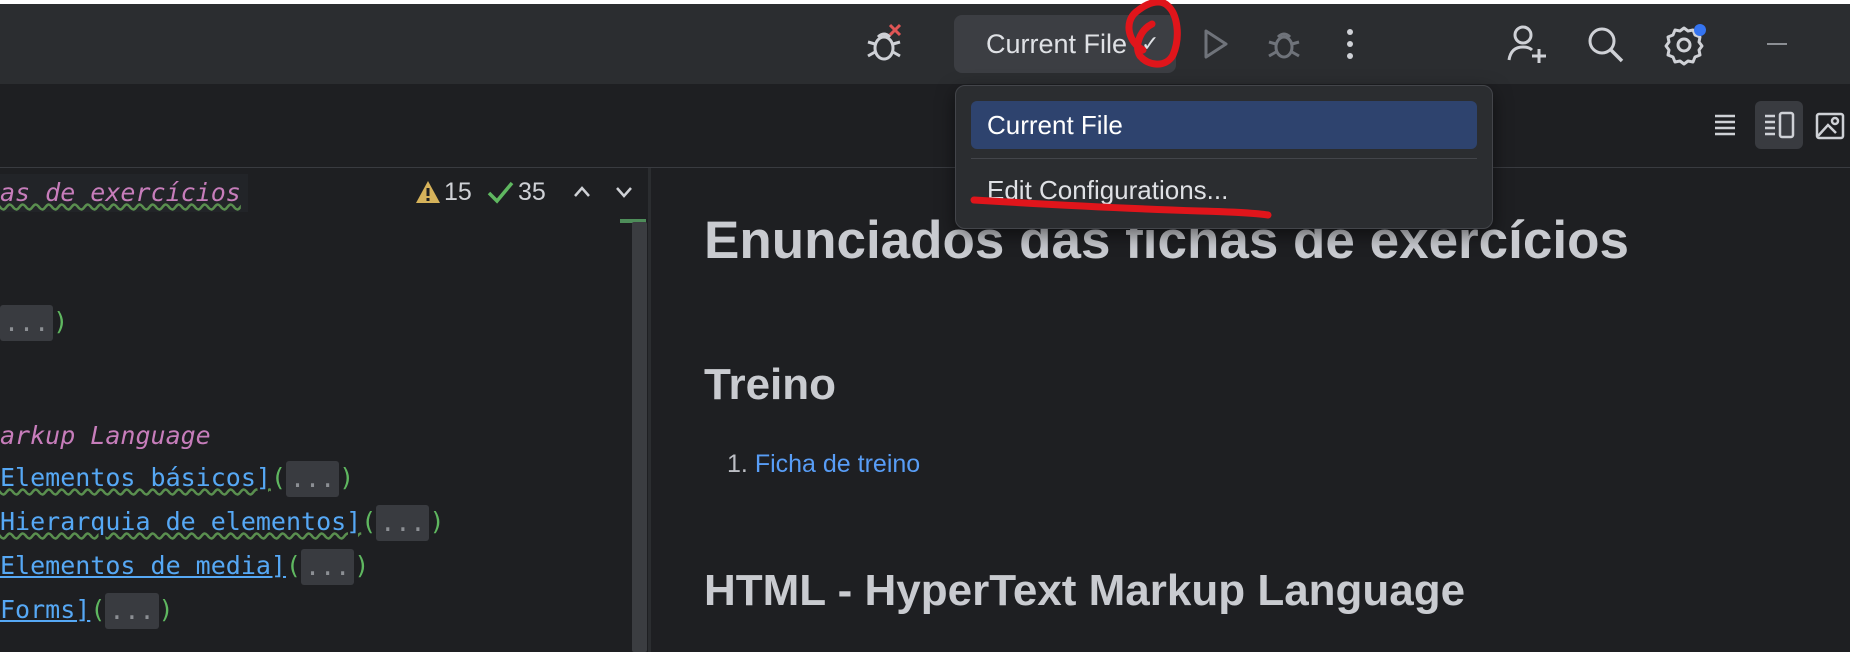 The height and width of the screenshot is (652, 1850). Describe the element at coordinates (624, 192) in the screenshot. I see `next-highlight-icon` at that location.